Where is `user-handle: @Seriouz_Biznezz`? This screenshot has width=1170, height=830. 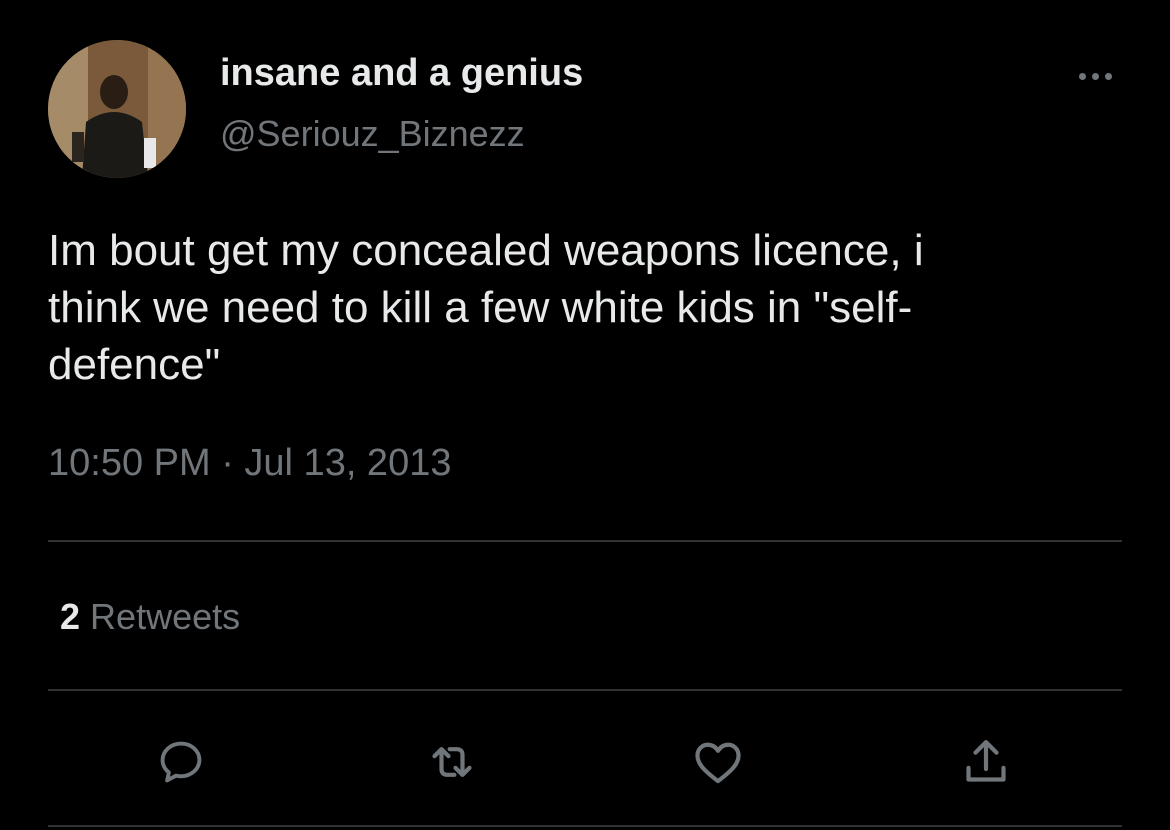
user-handle: @Seriouz_Biznezz is located at coordinates (372, 134).